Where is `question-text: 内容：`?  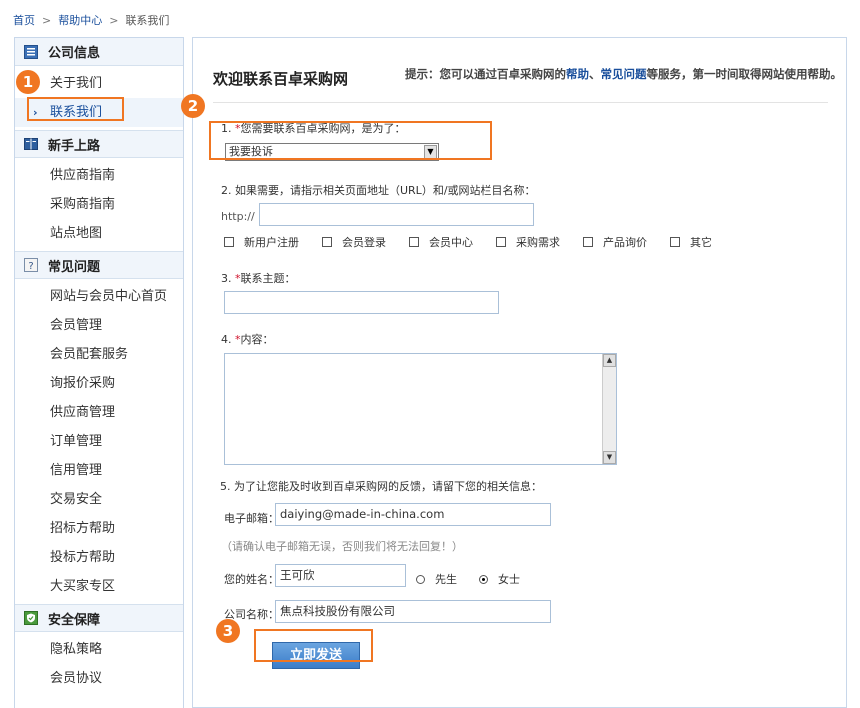 question-text: 内容： is located at coordinates (257, 339).